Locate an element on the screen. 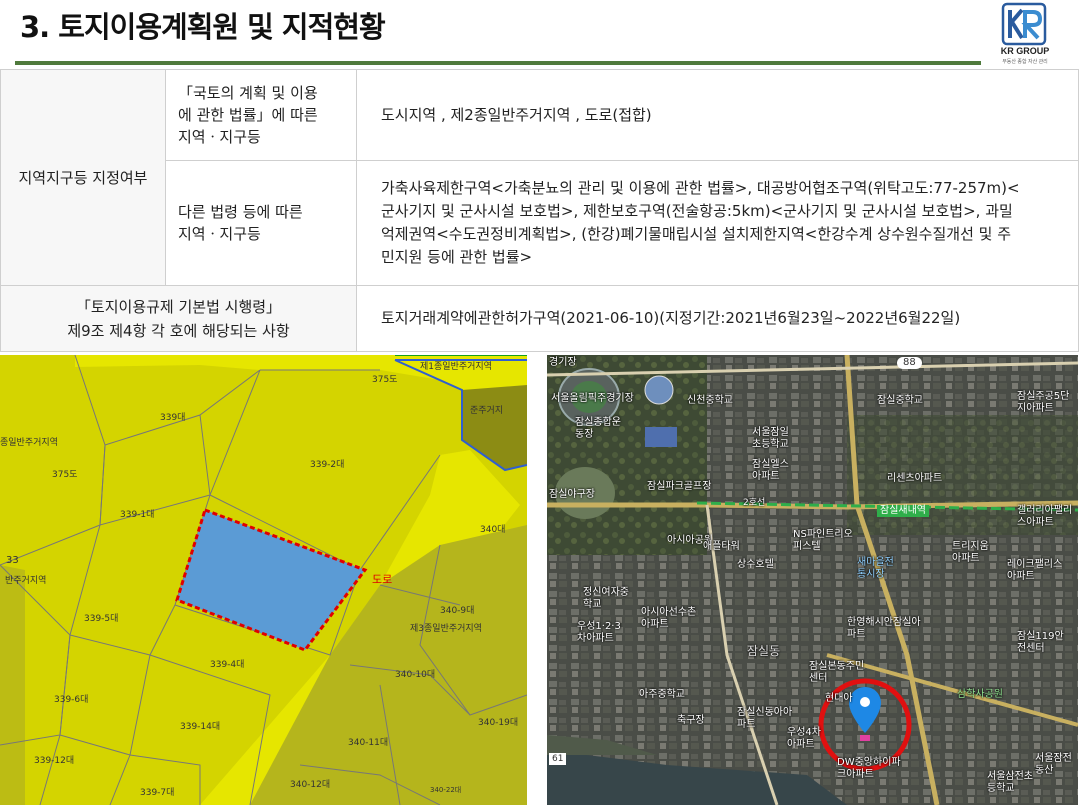 The width and height of the screenshot is (1081, 811). parcel-label: 340-11대 is located at coordinates (368, 743).